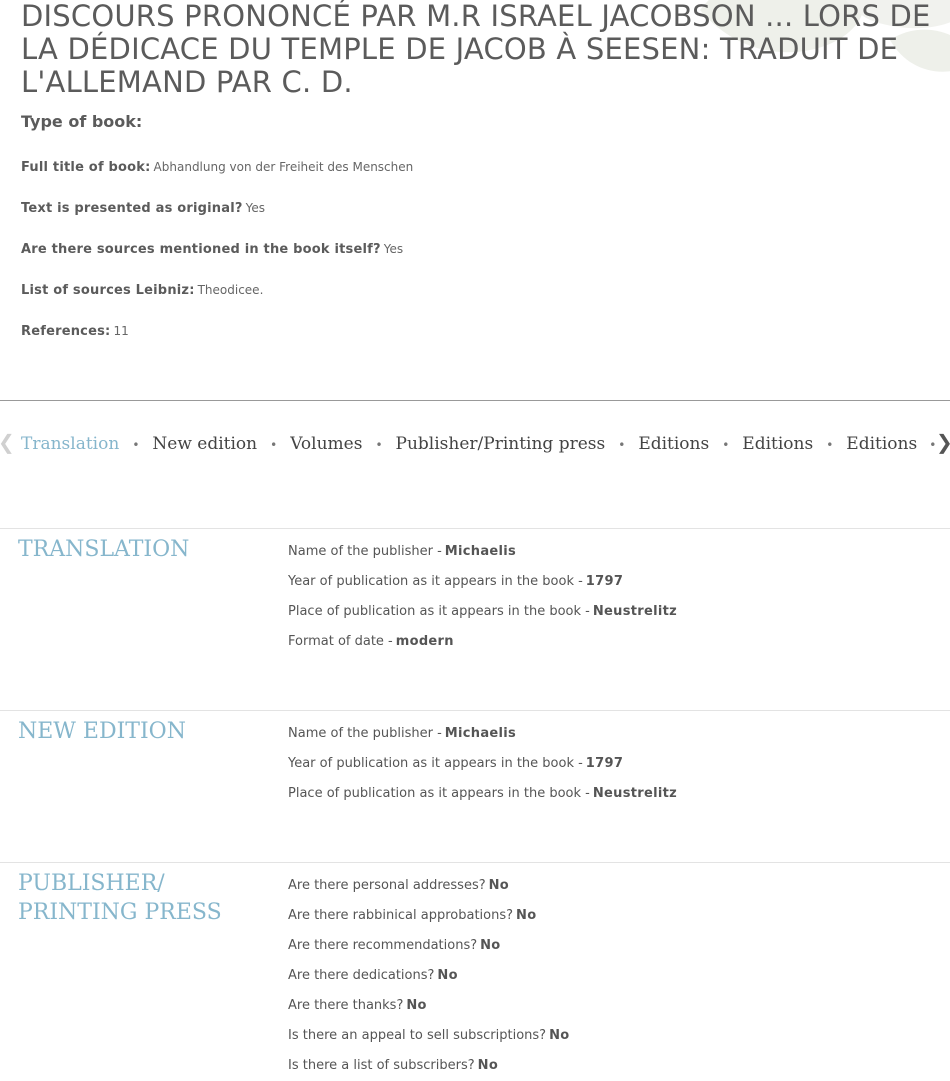 Image resolution: width=950 pixels, height=1081 pixels. I want to click on chevron-left-icon: ❮, so click(7, 442).